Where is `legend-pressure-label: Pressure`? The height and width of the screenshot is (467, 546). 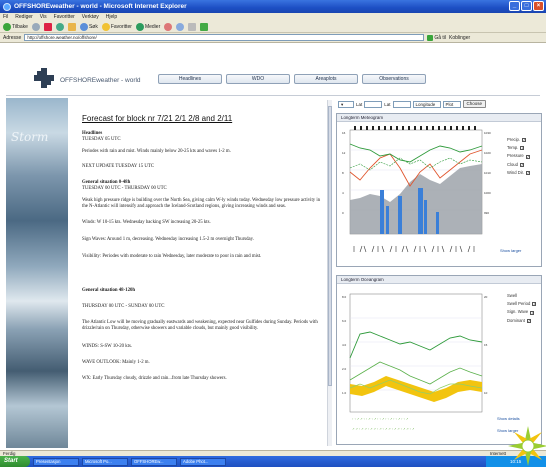
legend-pressure-label: Pressure is located at coordinates (515, 156).